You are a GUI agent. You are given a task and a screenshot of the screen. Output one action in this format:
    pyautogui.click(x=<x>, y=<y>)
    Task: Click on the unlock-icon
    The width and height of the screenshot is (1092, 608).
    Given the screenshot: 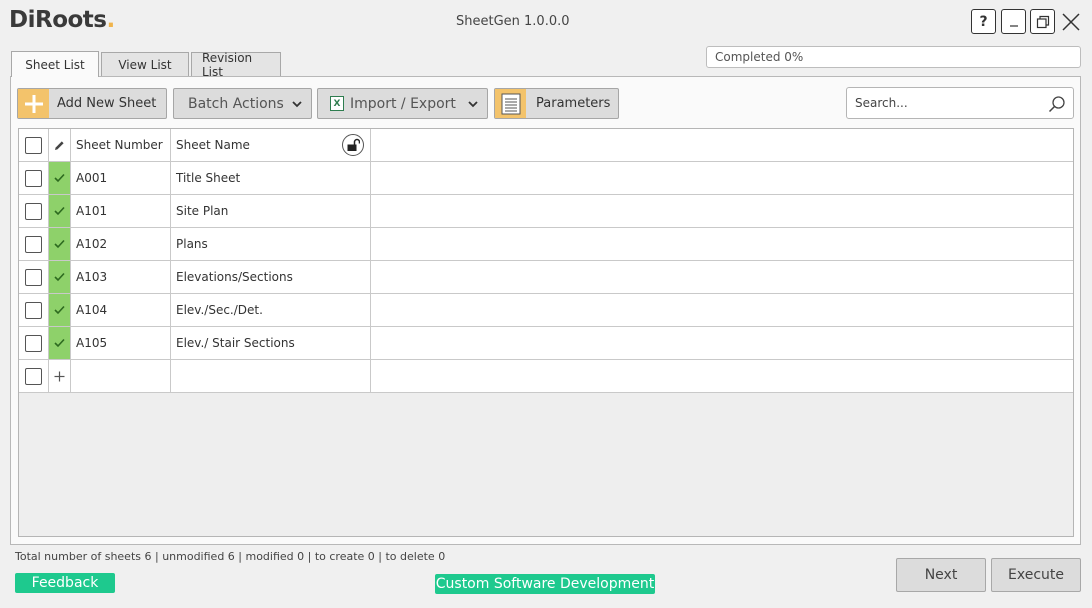 What is the action you would take?
    pyautogui.click(x=353, y=144)
    